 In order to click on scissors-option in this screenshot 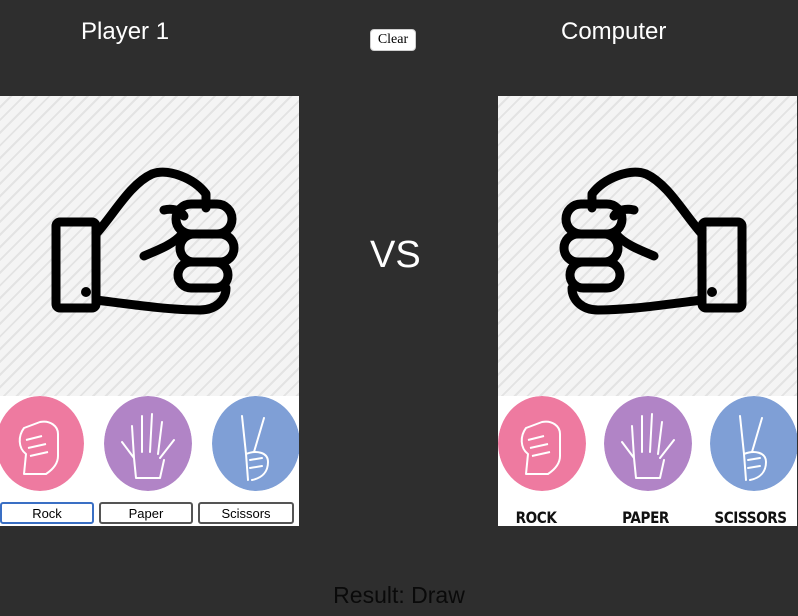, I will do `click(255, 443)`.